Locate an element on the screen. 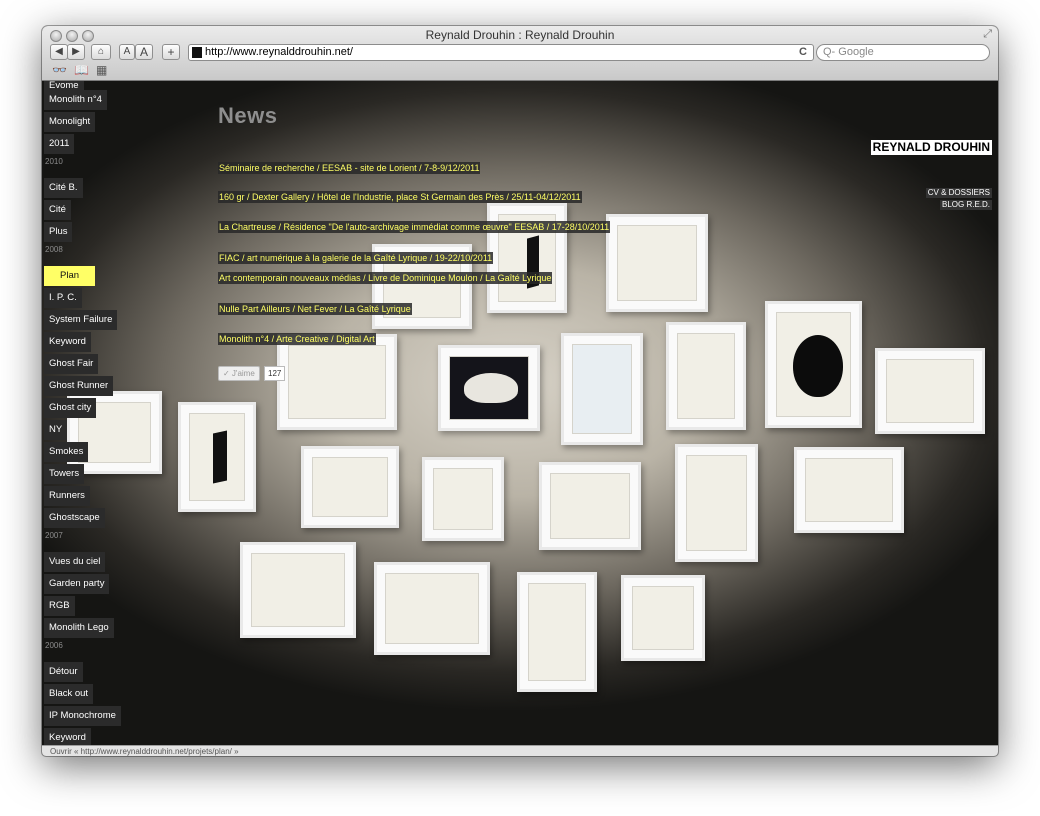 This screenshot has width=1040, height=816. home-icon: ⌂ is located at coordinates (101, 51).